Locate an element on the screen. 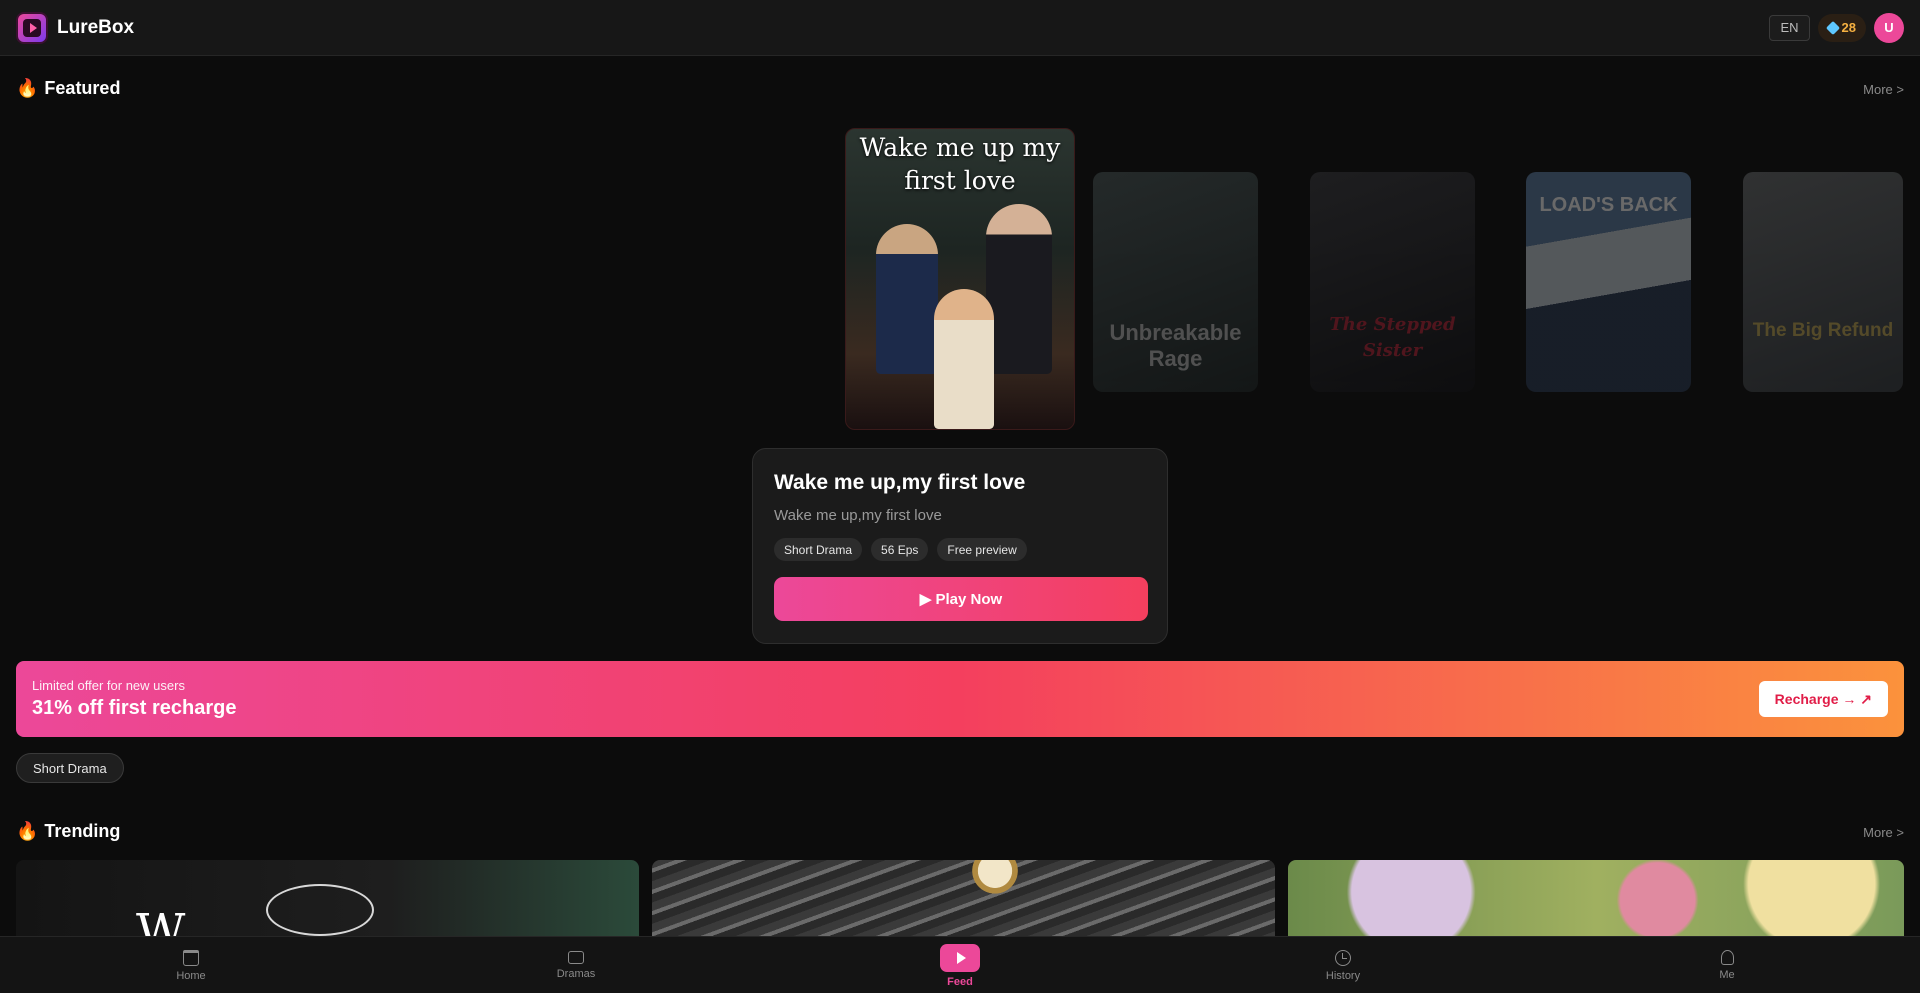 The image size is (1920, 993). category-chip-short-drama: Short Drama is located at coordinates (70, 768).